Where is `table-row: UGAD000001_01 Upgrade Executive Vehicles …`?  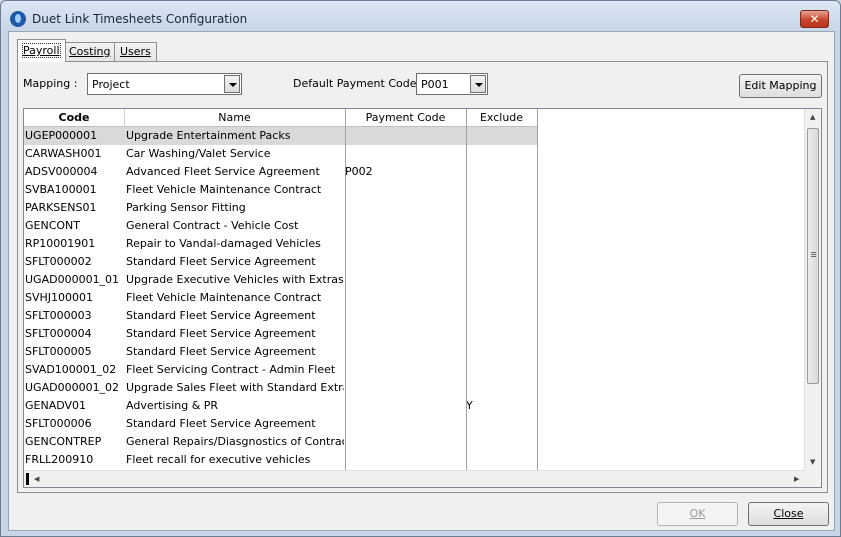
table-row: UGAD000001_01 Upgrade Executive Vehicles … is located at coordinates (280, 280).